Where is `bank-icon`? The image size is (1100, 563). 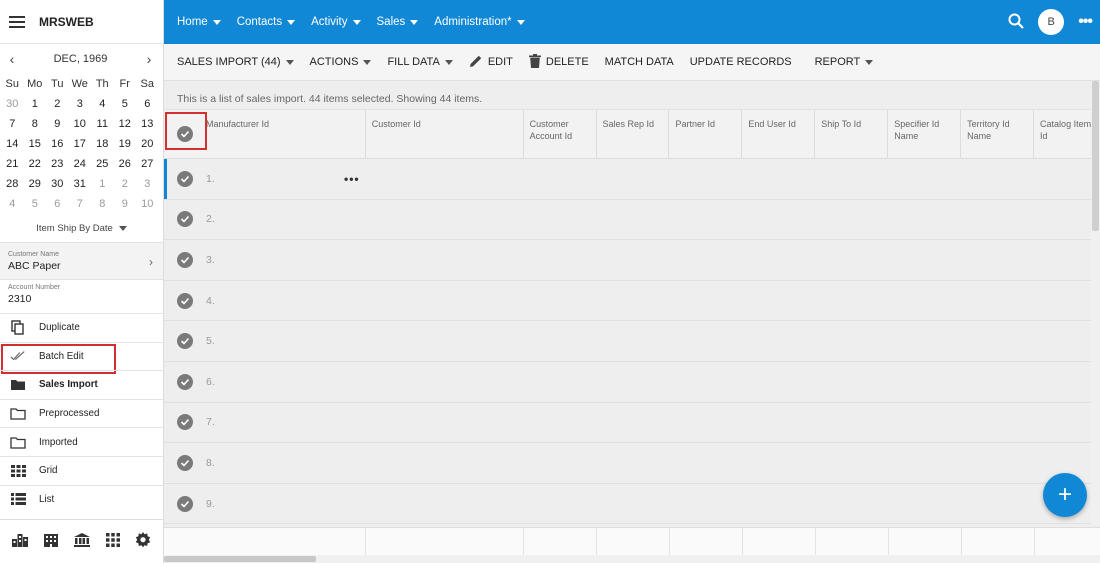 bank-icon is located at coordinates (82, 541).